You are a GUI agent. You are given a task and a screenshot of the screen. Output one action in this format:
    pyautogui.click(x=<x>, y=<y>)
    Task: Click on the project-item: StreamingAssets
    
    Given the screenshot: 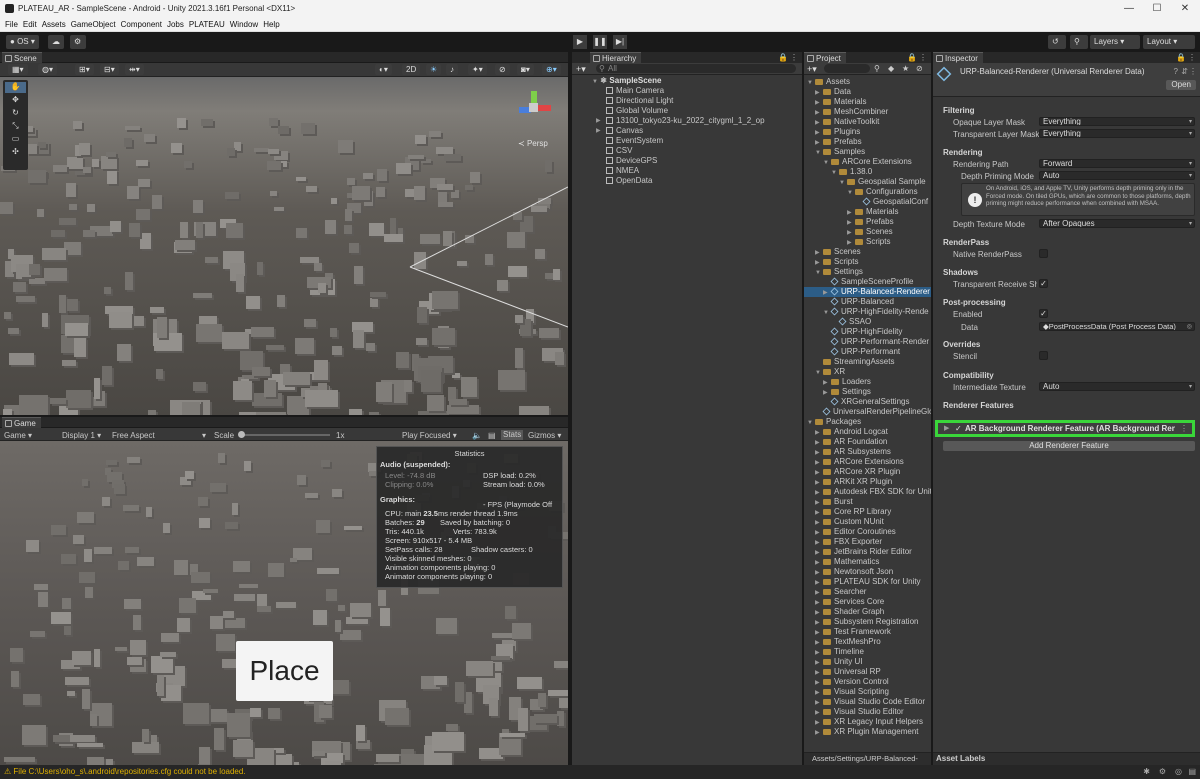 What is the action you would take?
    pyautogui.click(x=867, y=362)
    